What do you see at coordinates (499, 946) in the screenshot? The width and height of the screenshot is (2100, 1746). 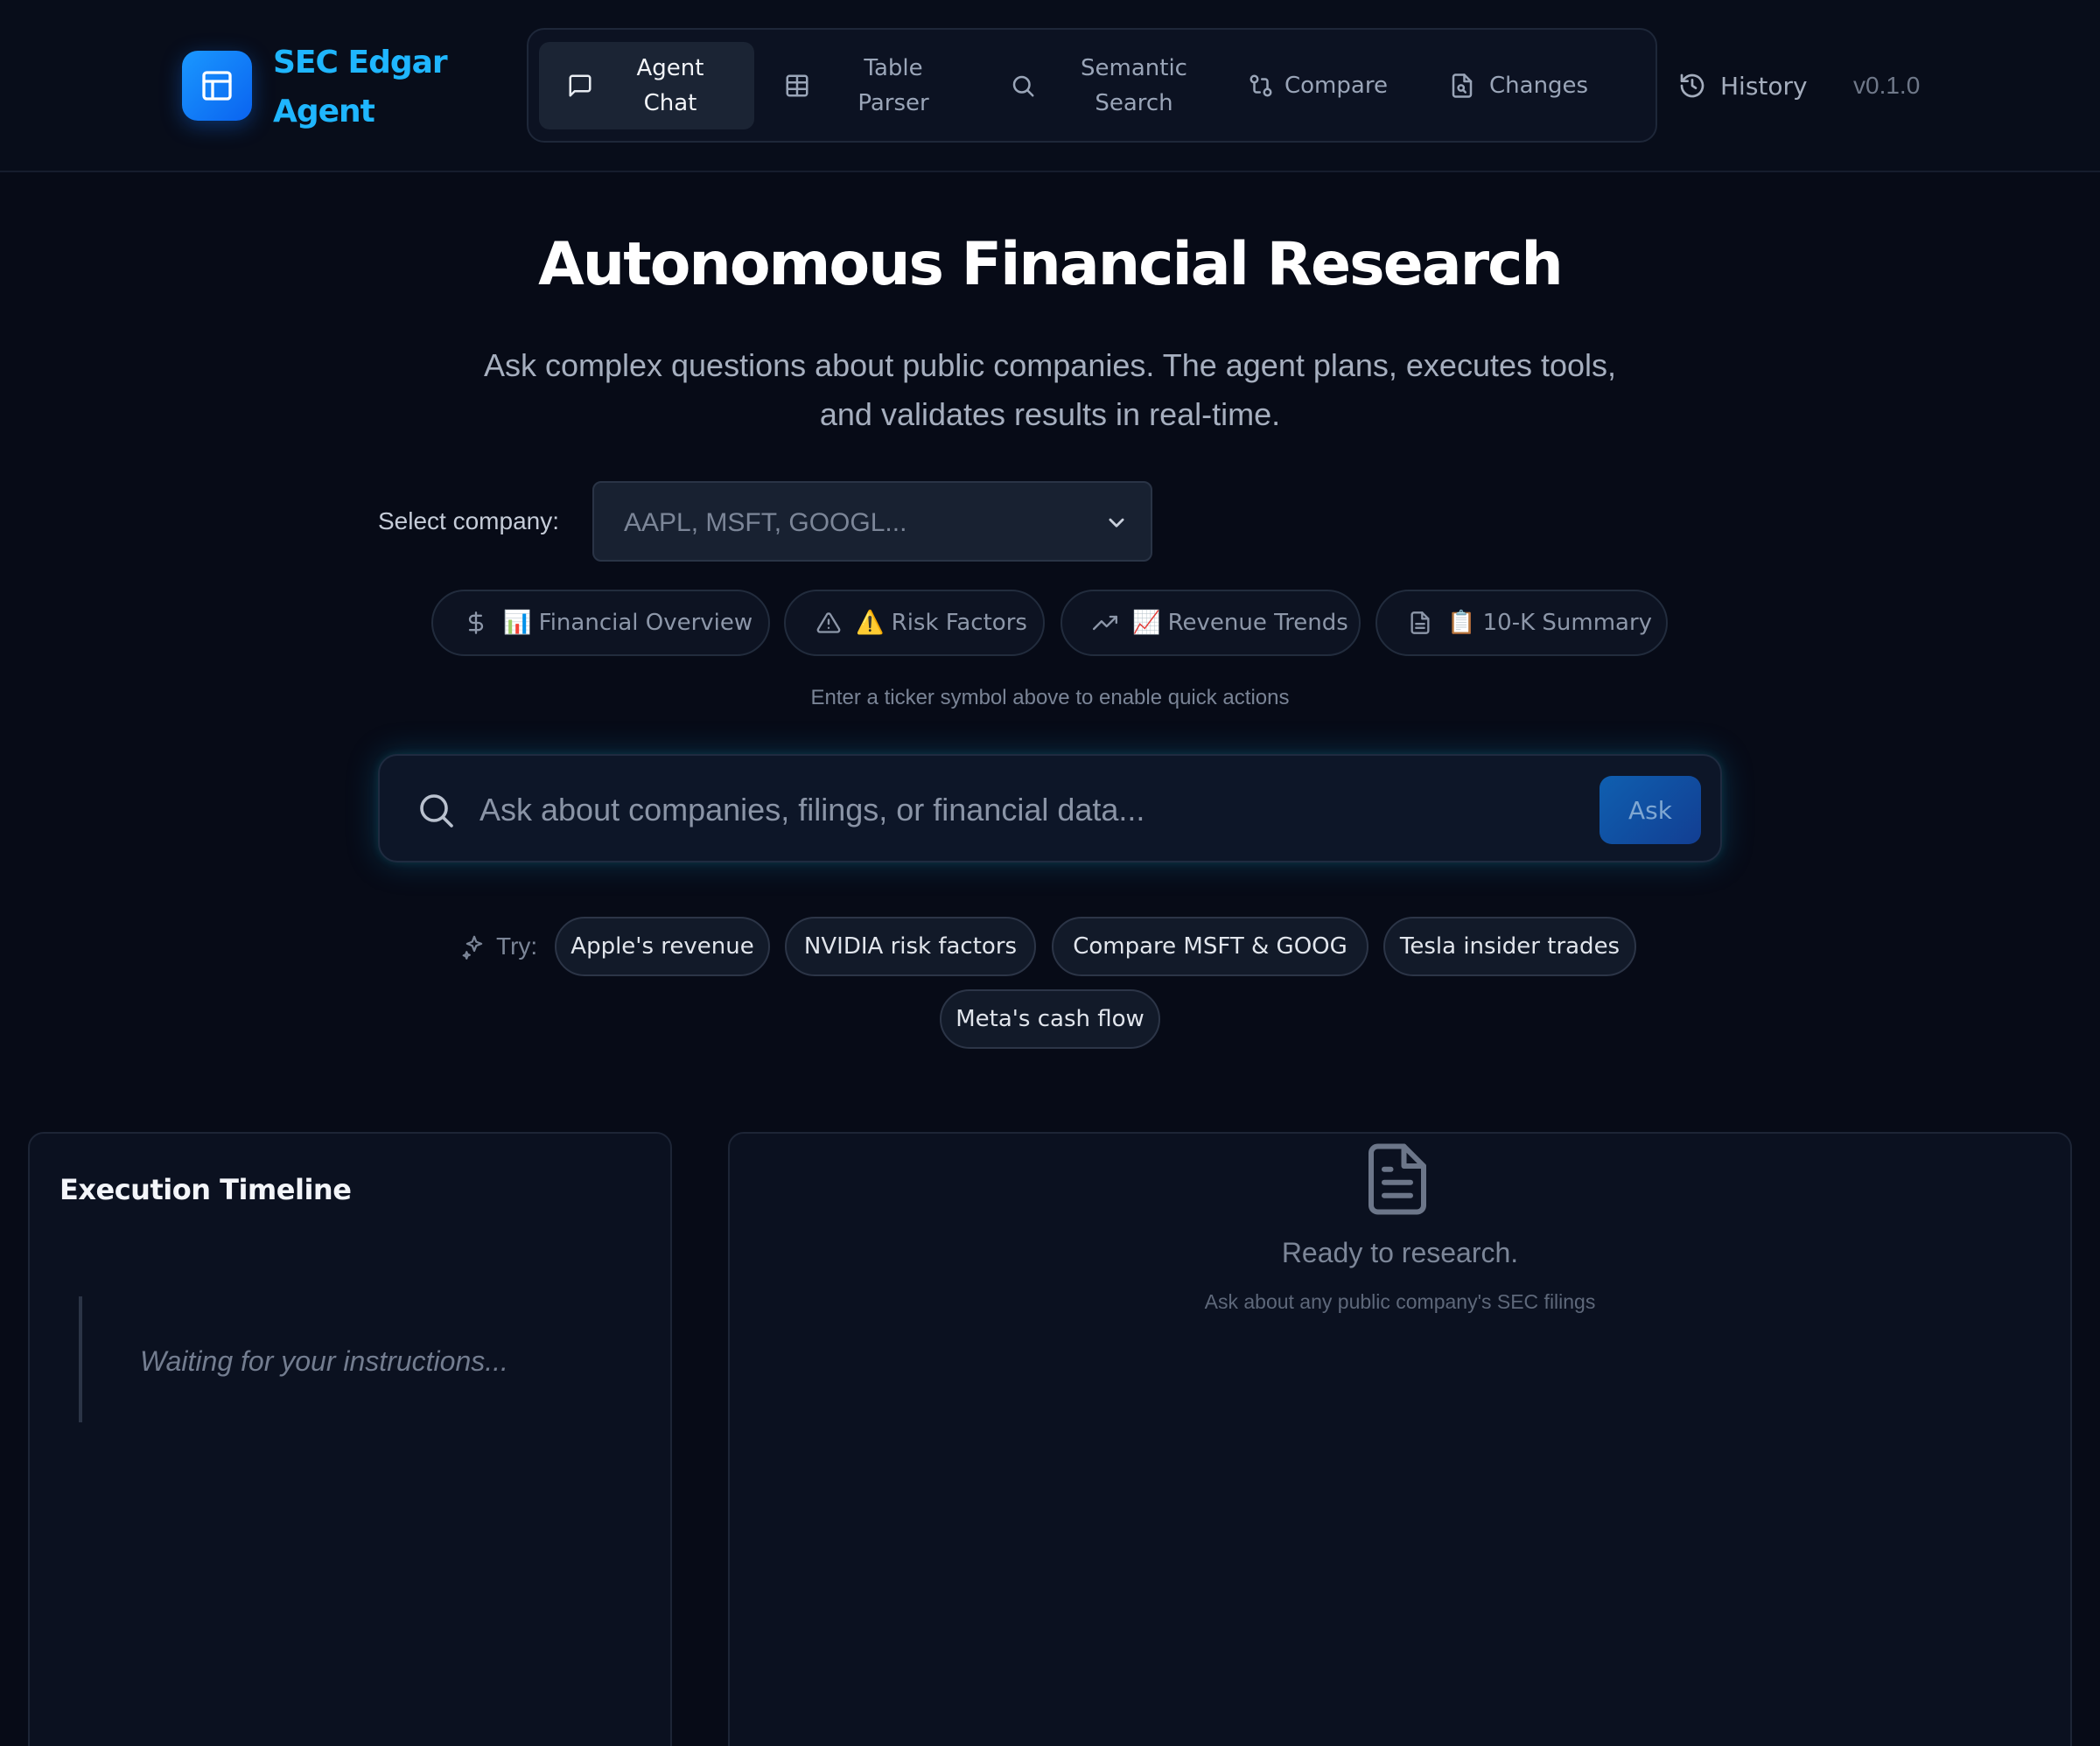 I see `try-label: Try:` at bounding box center [499, 946].